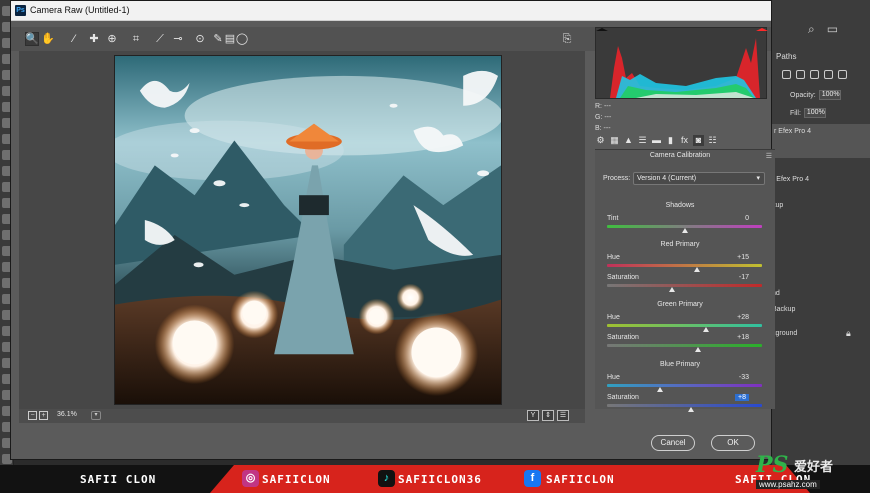  I want to click on fill-label: Fill:, so click(795, 113).